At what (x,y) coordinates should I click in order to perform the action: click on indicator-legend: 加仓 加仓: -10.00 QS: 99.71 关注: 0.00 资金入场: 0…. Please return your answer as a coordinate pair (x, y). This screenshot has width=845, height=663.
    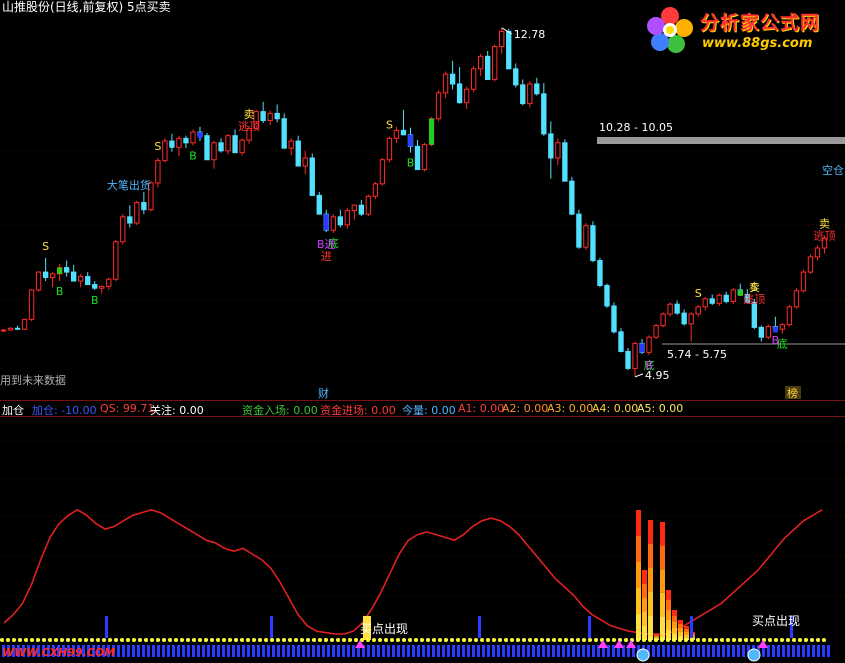
    Looking at the image, I should click on (422, 409).